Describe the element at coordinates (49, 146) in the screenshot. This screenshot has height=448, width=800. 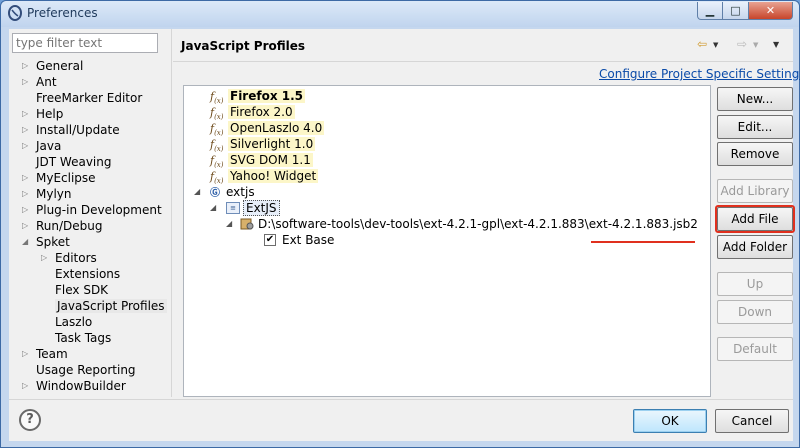
I see `sidebar-item-label: Java` at that location.